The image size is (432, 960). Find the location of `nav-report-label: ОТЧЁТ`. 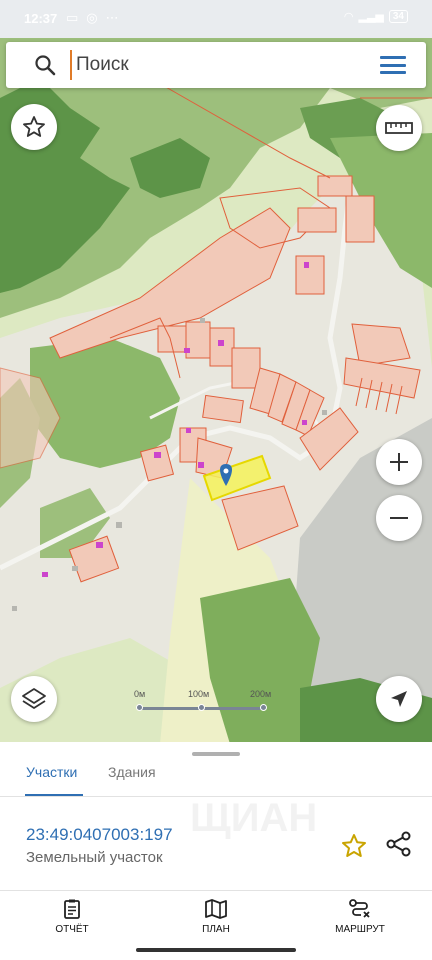

nav-report-label: ОТЧЁТ is located at coordinates (72, 929).